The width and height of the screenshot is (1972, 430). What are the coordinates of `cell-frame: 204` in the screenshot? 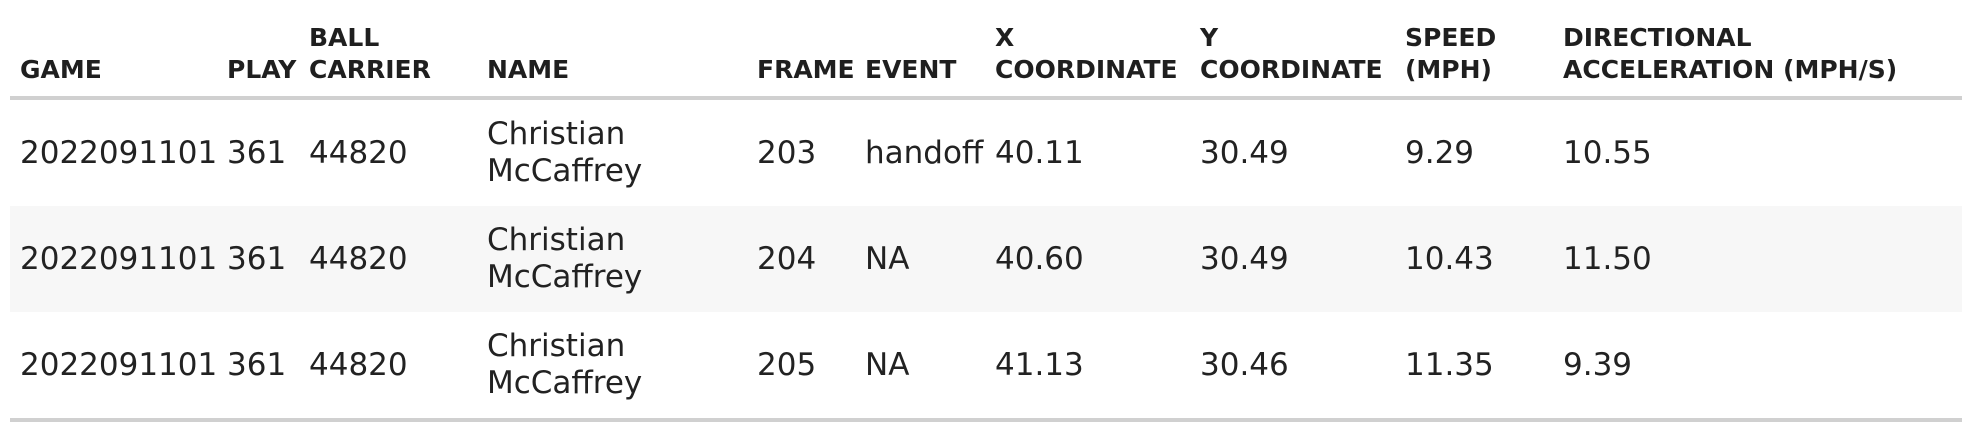 It's located at (801, 259).